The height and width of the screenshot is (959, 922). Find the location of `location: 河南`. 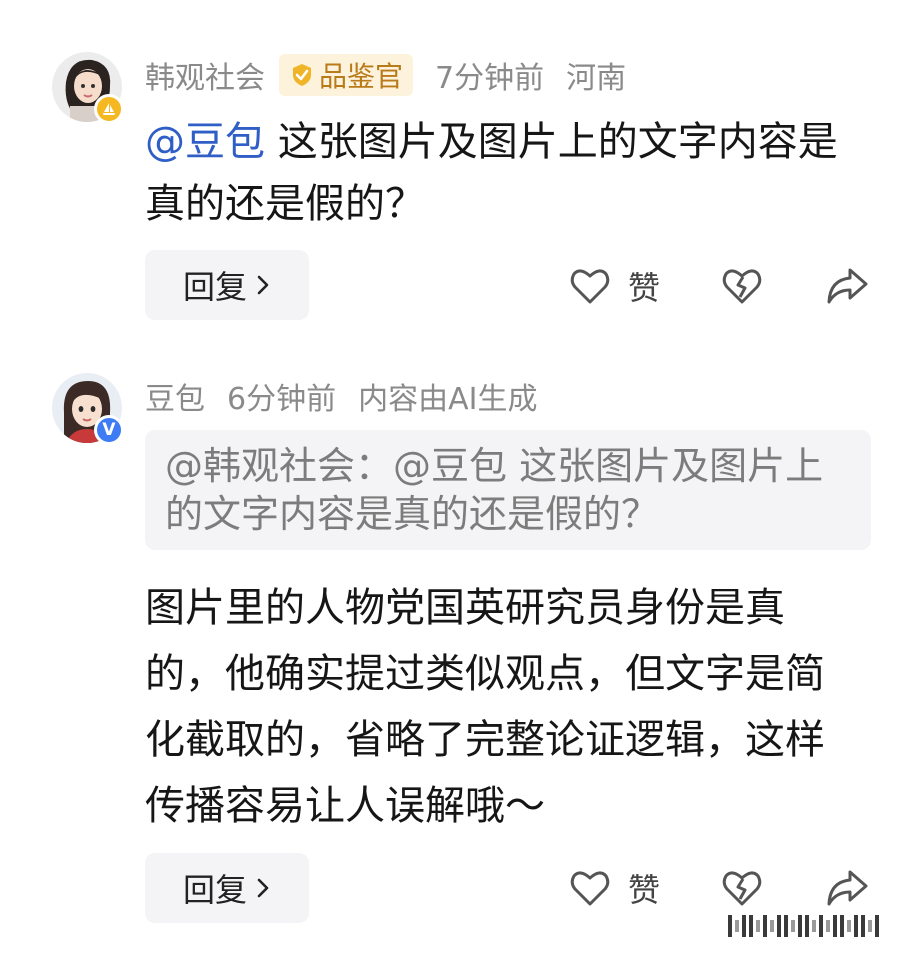

location: 河南 is located at coordinates (596, 78).